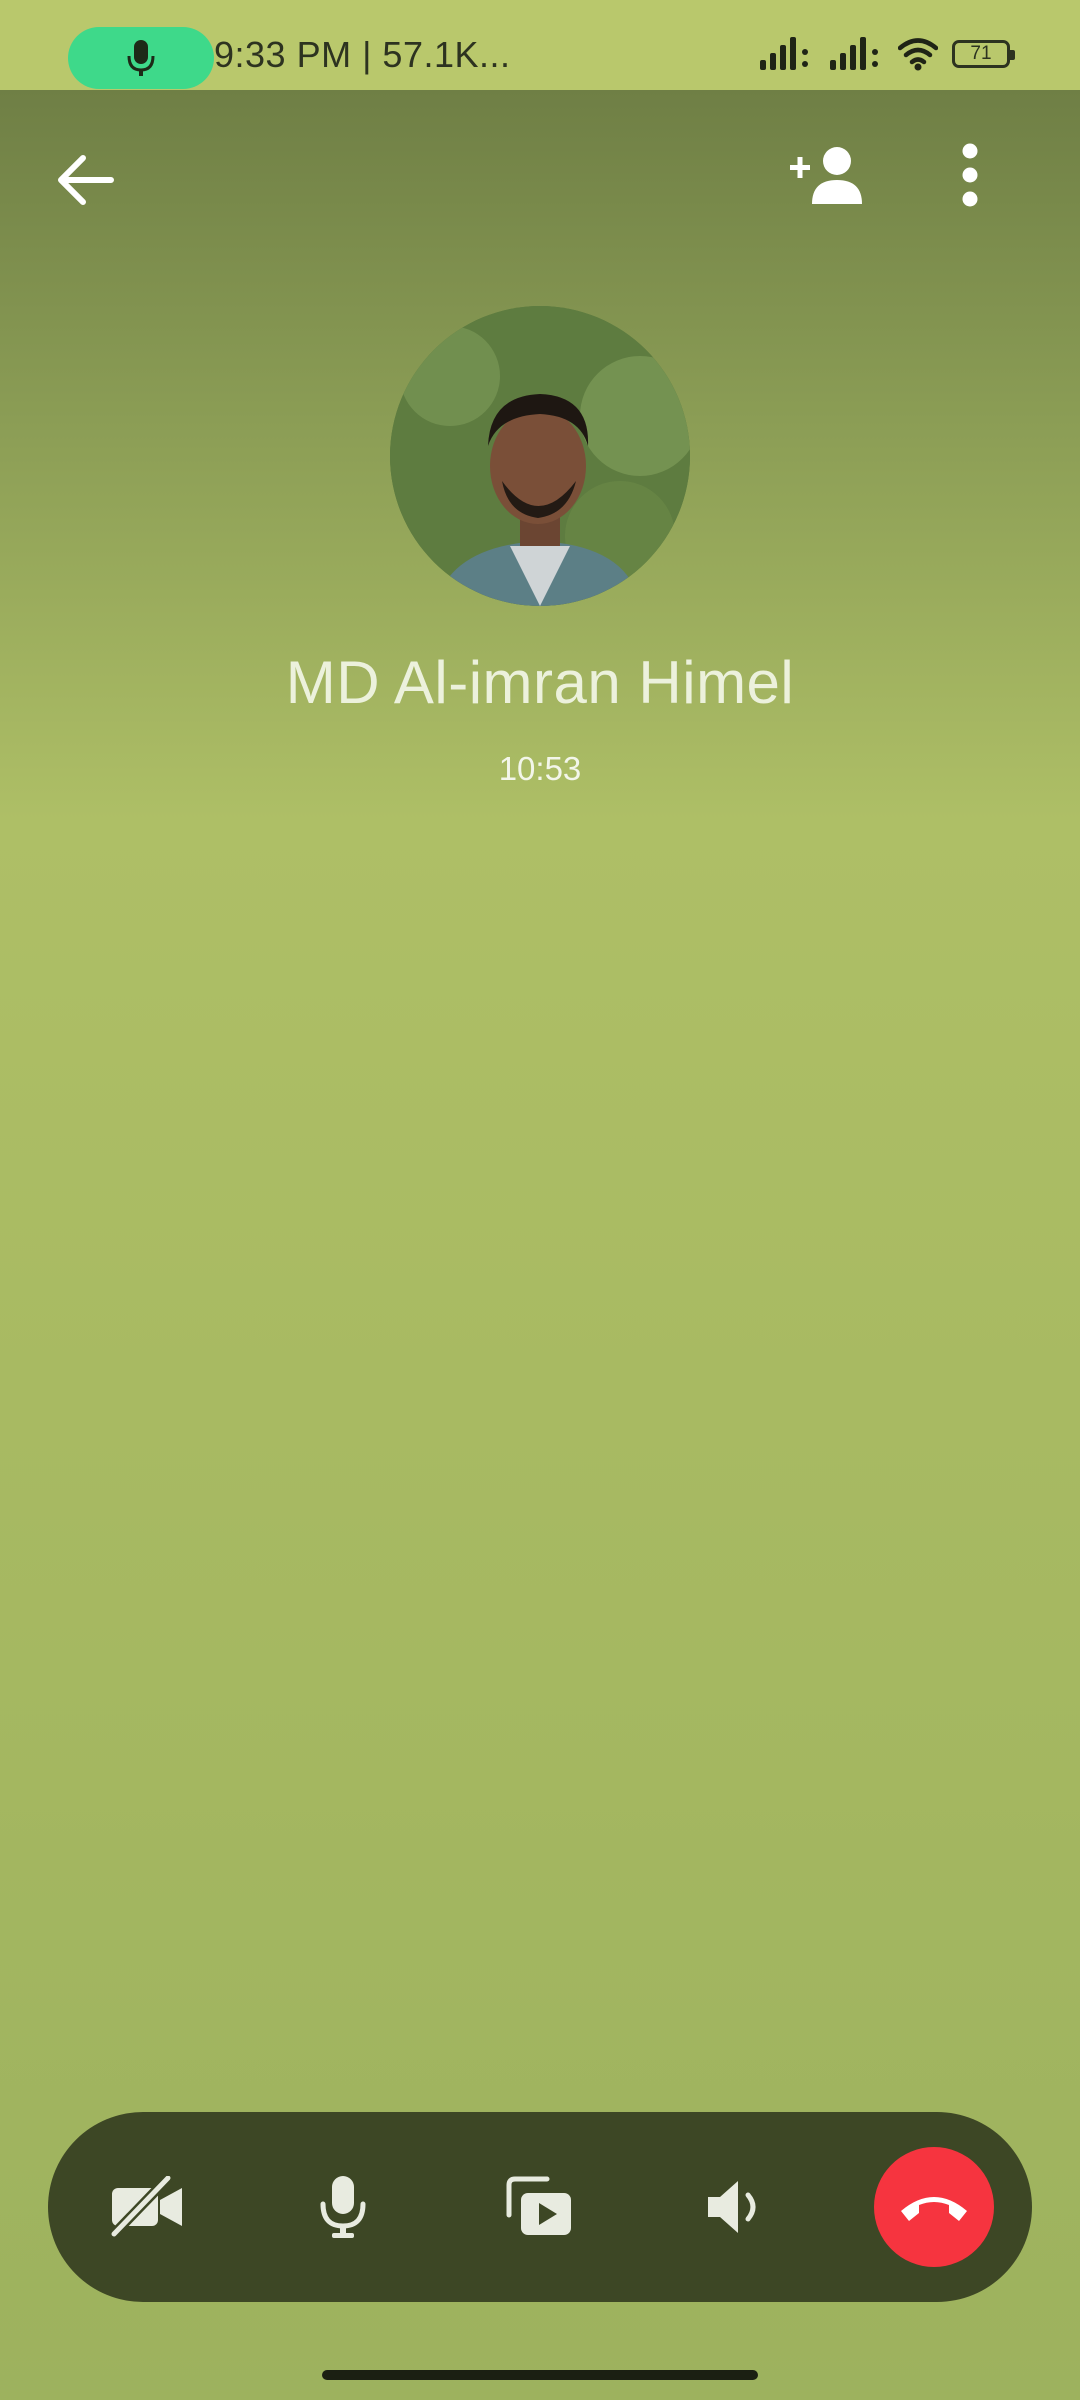  I want to click on toggle-speaker-button, so click(736, 2207).